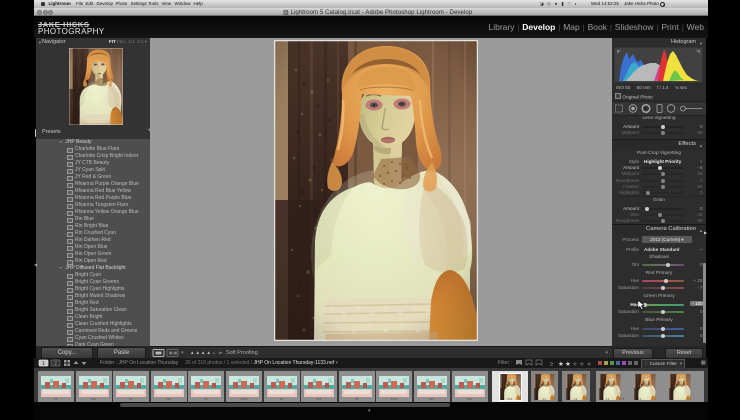 The image size is (740, 420). I want to click on svg-text: 1, so click(43, 364).